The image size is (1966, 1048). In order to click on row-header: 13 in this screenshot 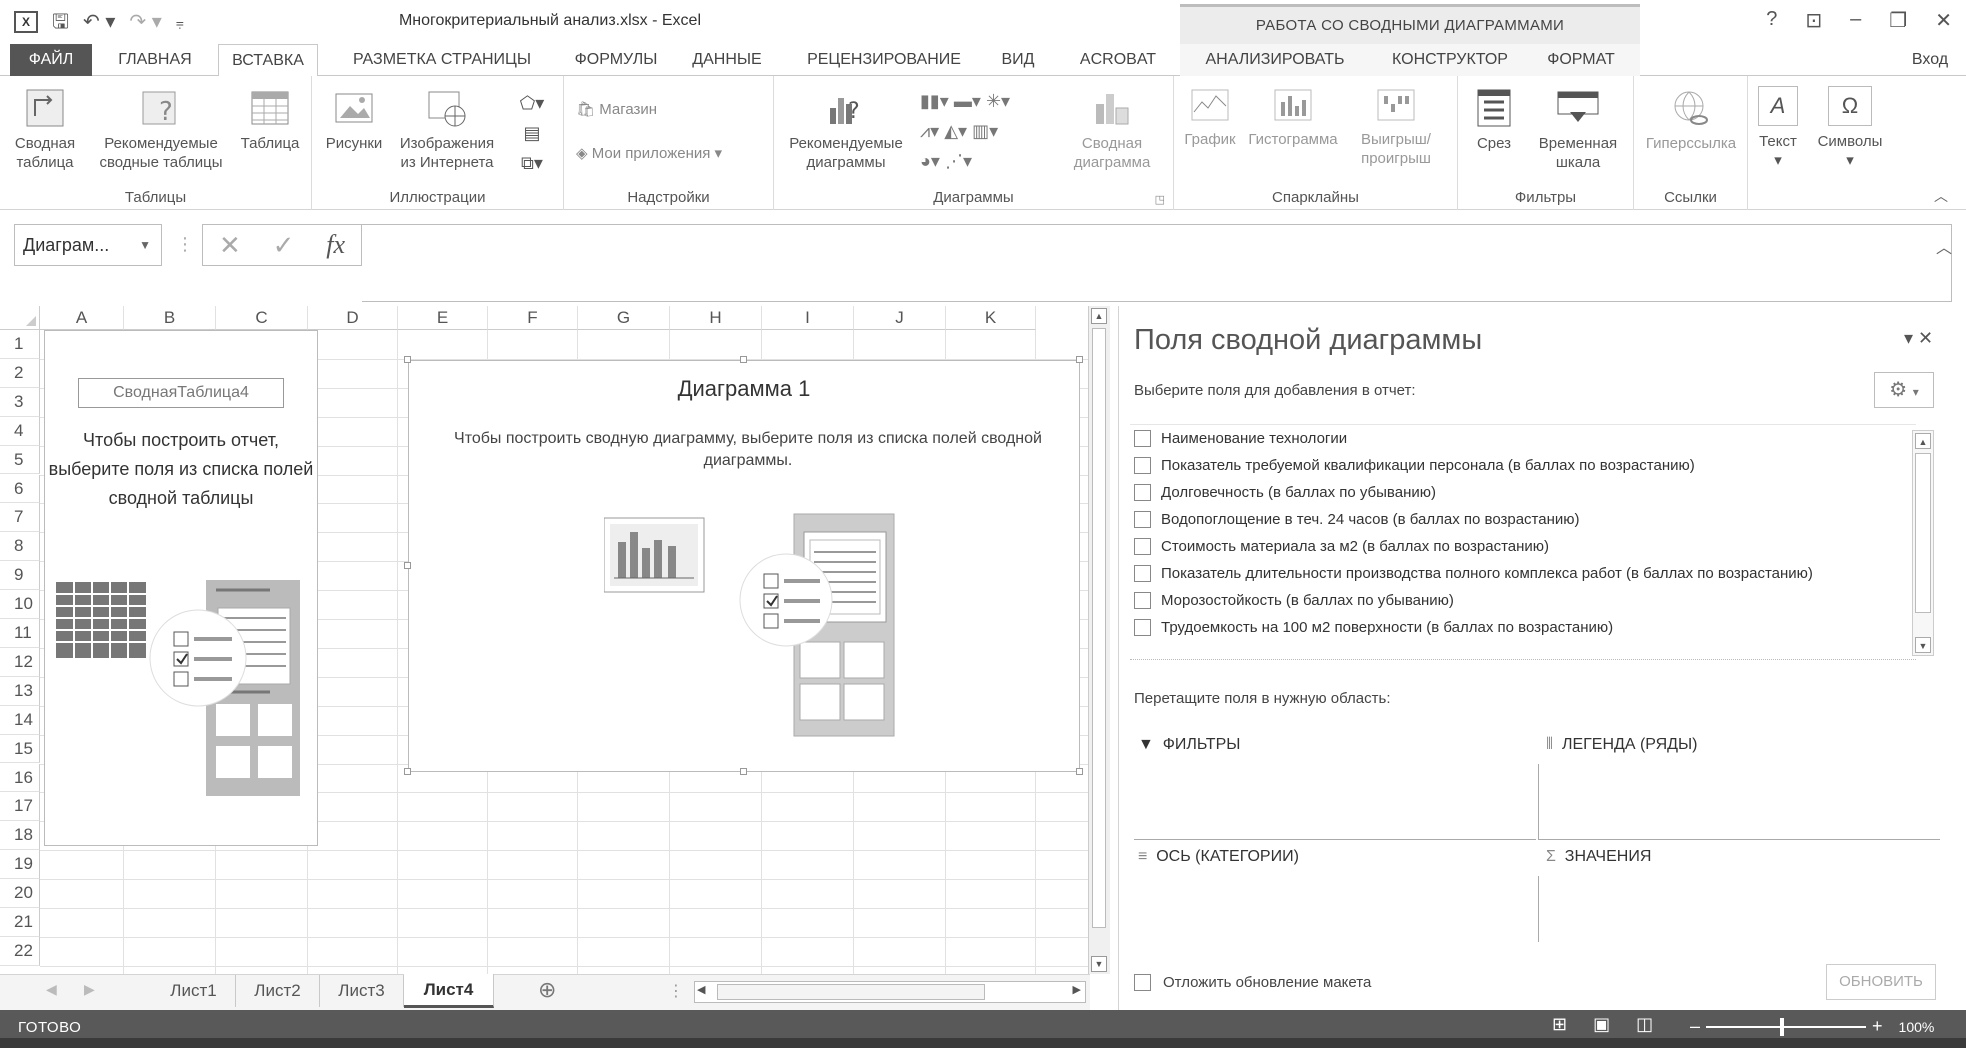, I will do `click(20, 691)`.